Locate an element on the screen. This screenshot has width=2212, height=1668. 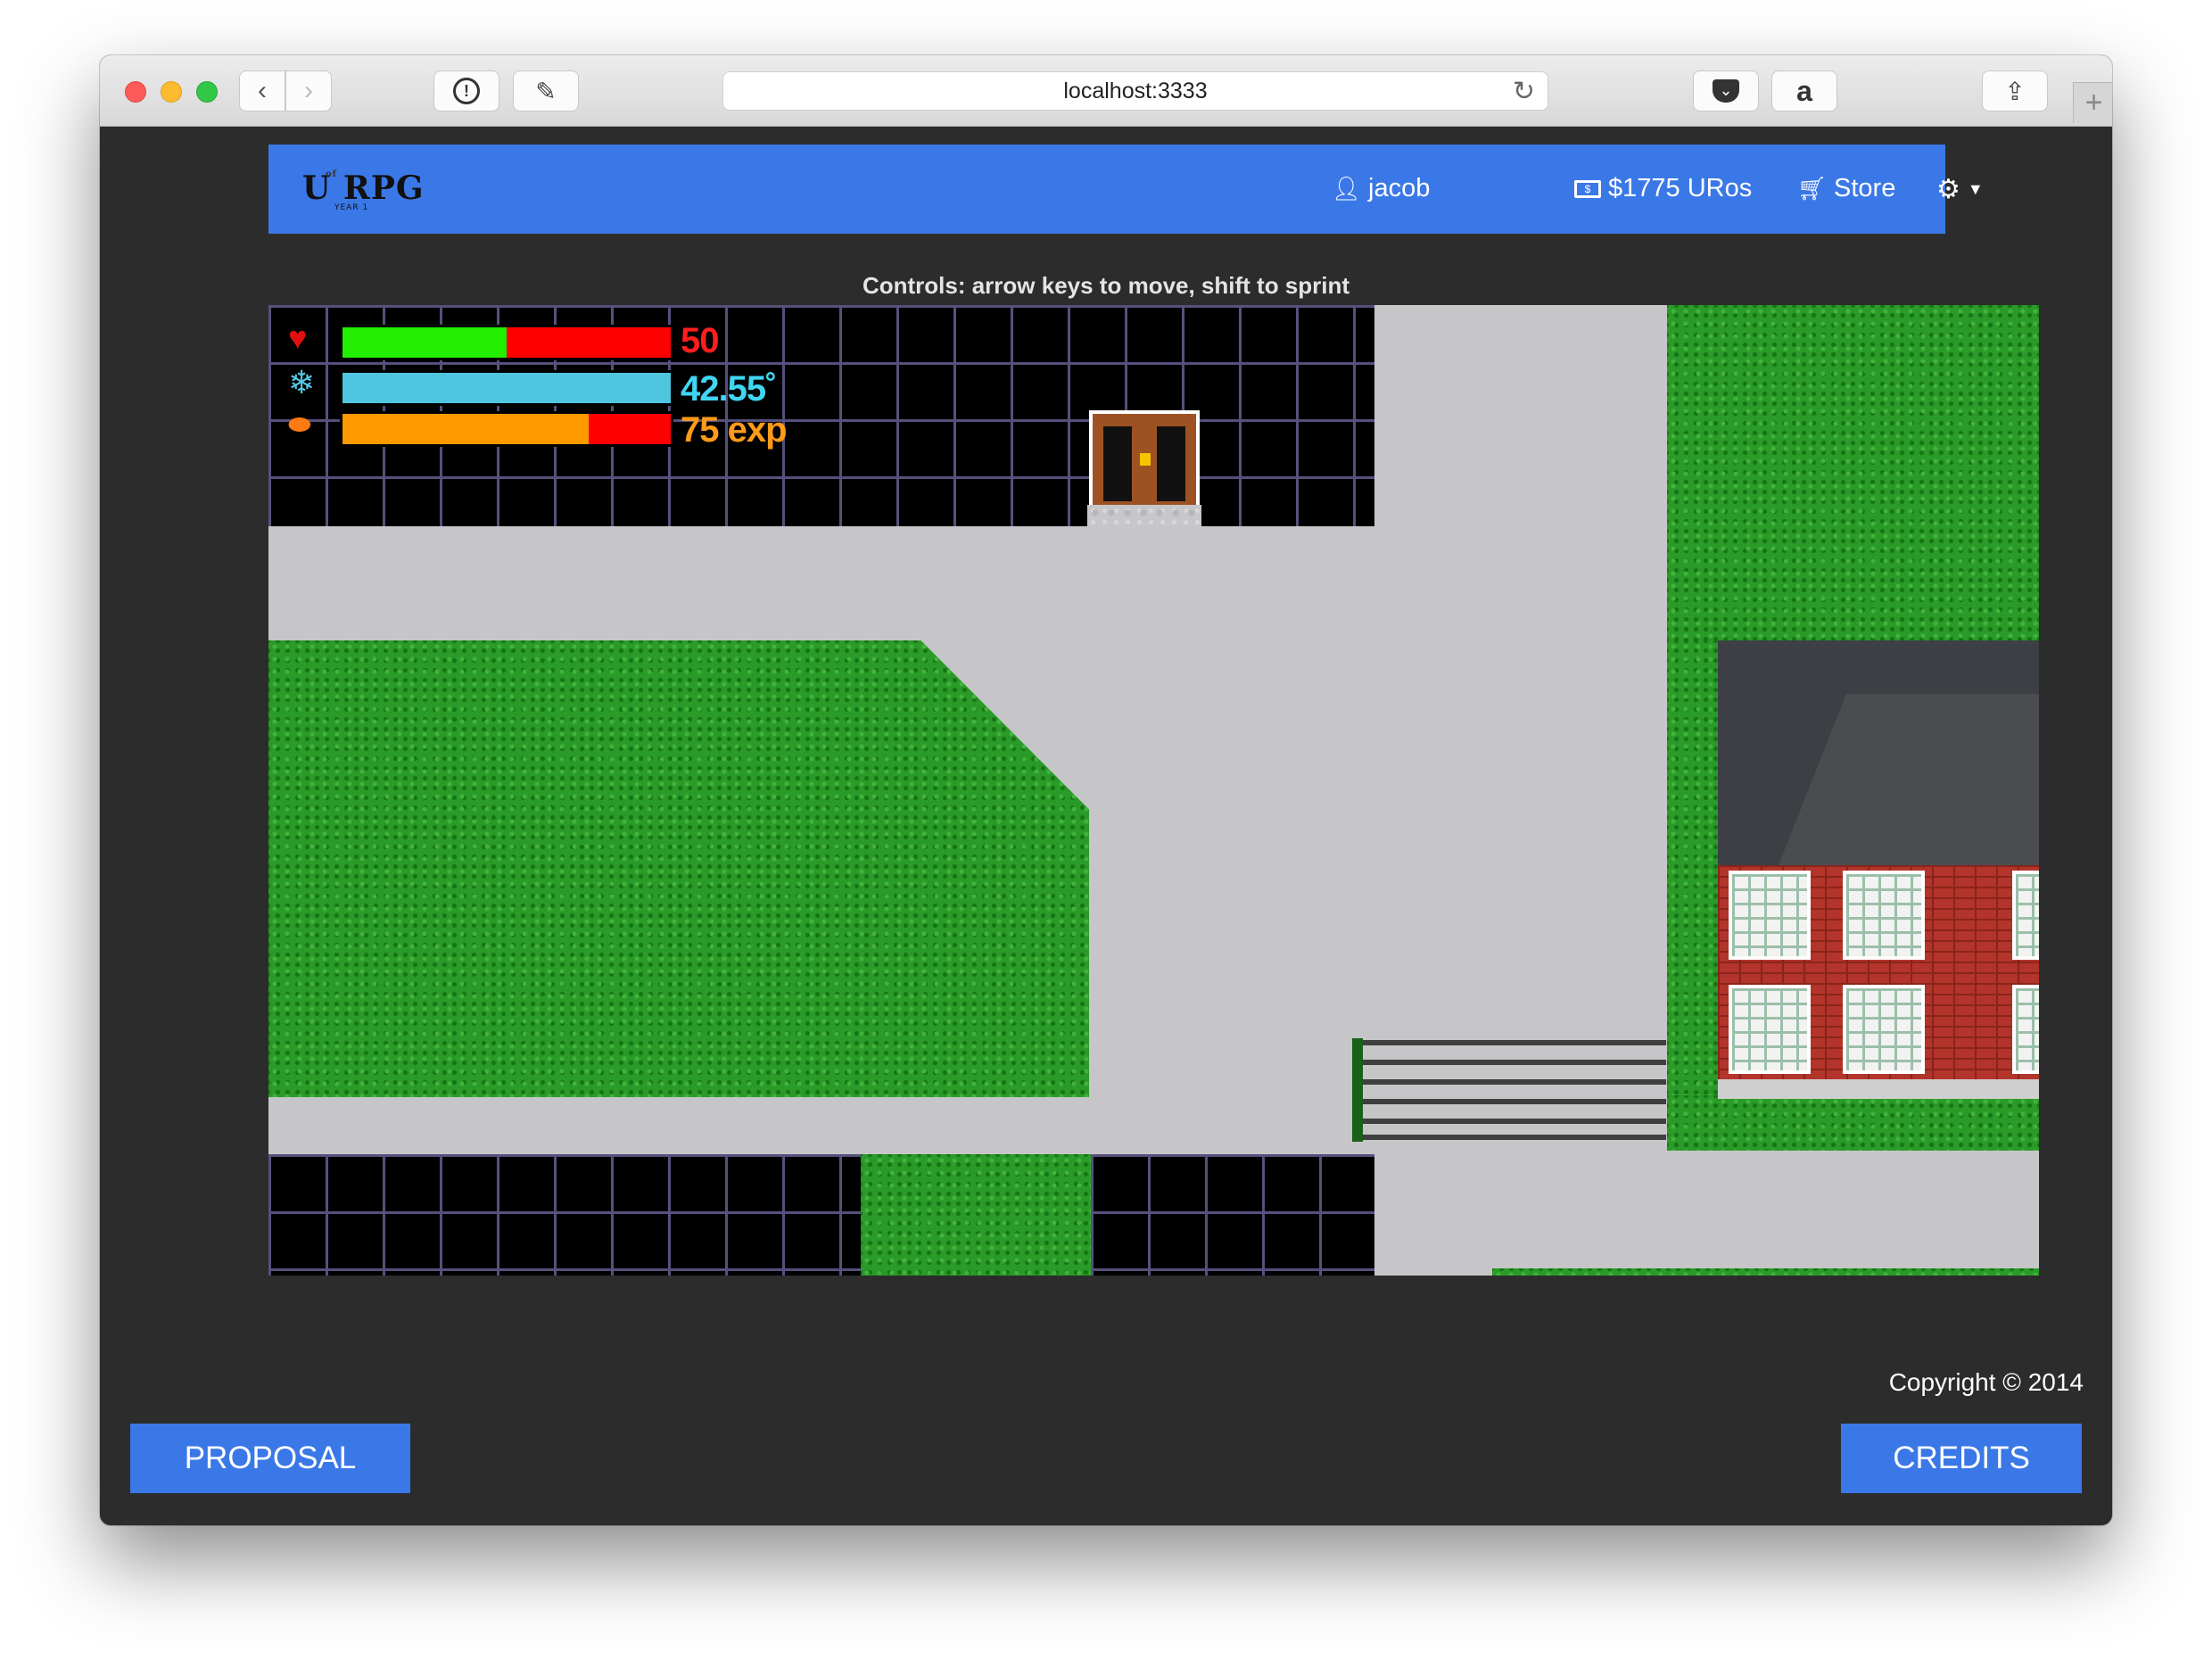
site-logo: U RPG of is located at coordinates (364, 188).